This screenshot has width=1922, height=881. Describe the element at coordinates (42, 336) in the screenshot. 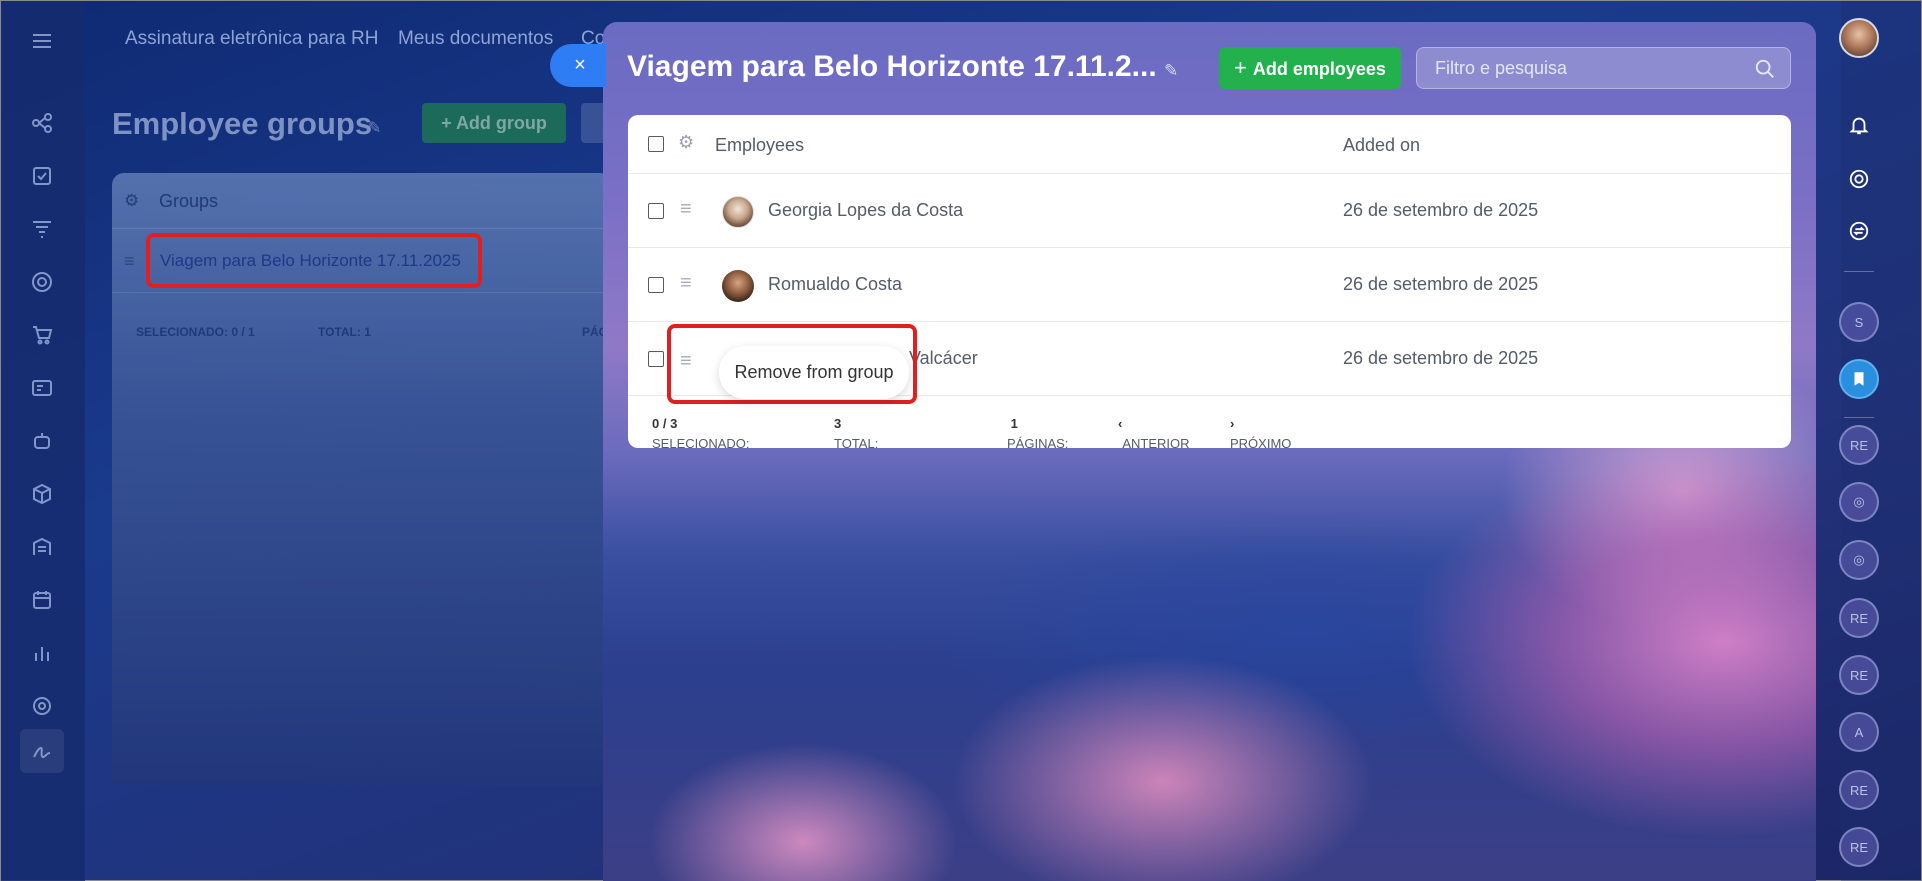

I see `cart-icon` at that location.